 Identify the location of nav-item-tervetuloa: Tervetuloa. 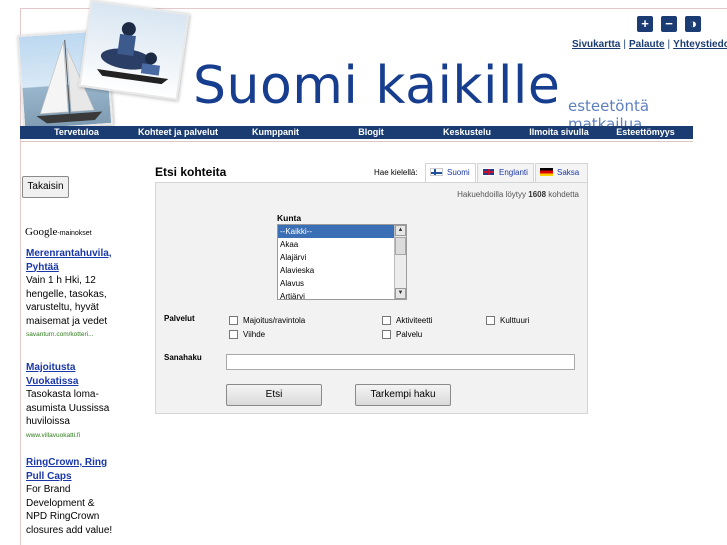
(76, 132).